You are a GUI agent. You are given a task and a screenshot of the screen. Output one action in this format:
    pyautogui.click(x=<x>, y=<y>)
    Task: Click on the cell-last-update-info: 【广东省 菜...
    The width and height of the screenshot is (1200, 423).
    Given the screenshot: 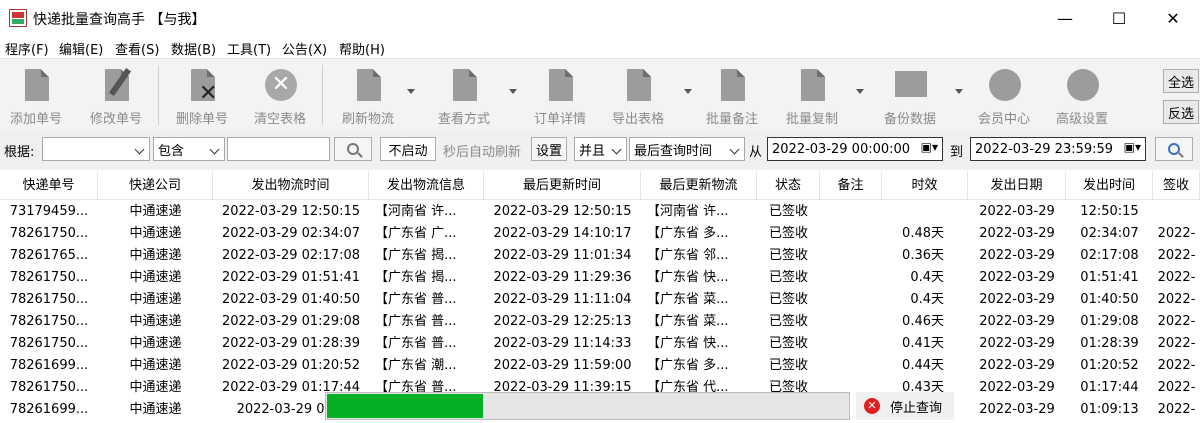 What is the action you would take?
    pyautogui.click(x=688, y=321)
    